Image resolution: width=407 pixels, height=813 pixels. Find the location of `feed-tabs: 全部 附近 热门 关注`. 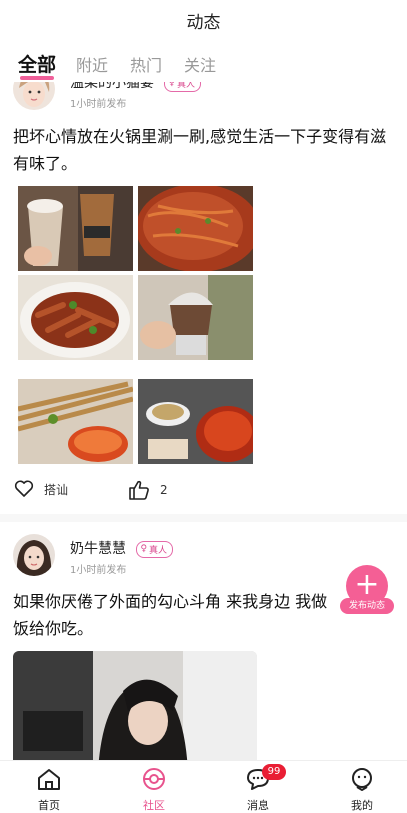

feed-tabs: 全部 附近 热门 关注 is located at coordinates (203, 64).